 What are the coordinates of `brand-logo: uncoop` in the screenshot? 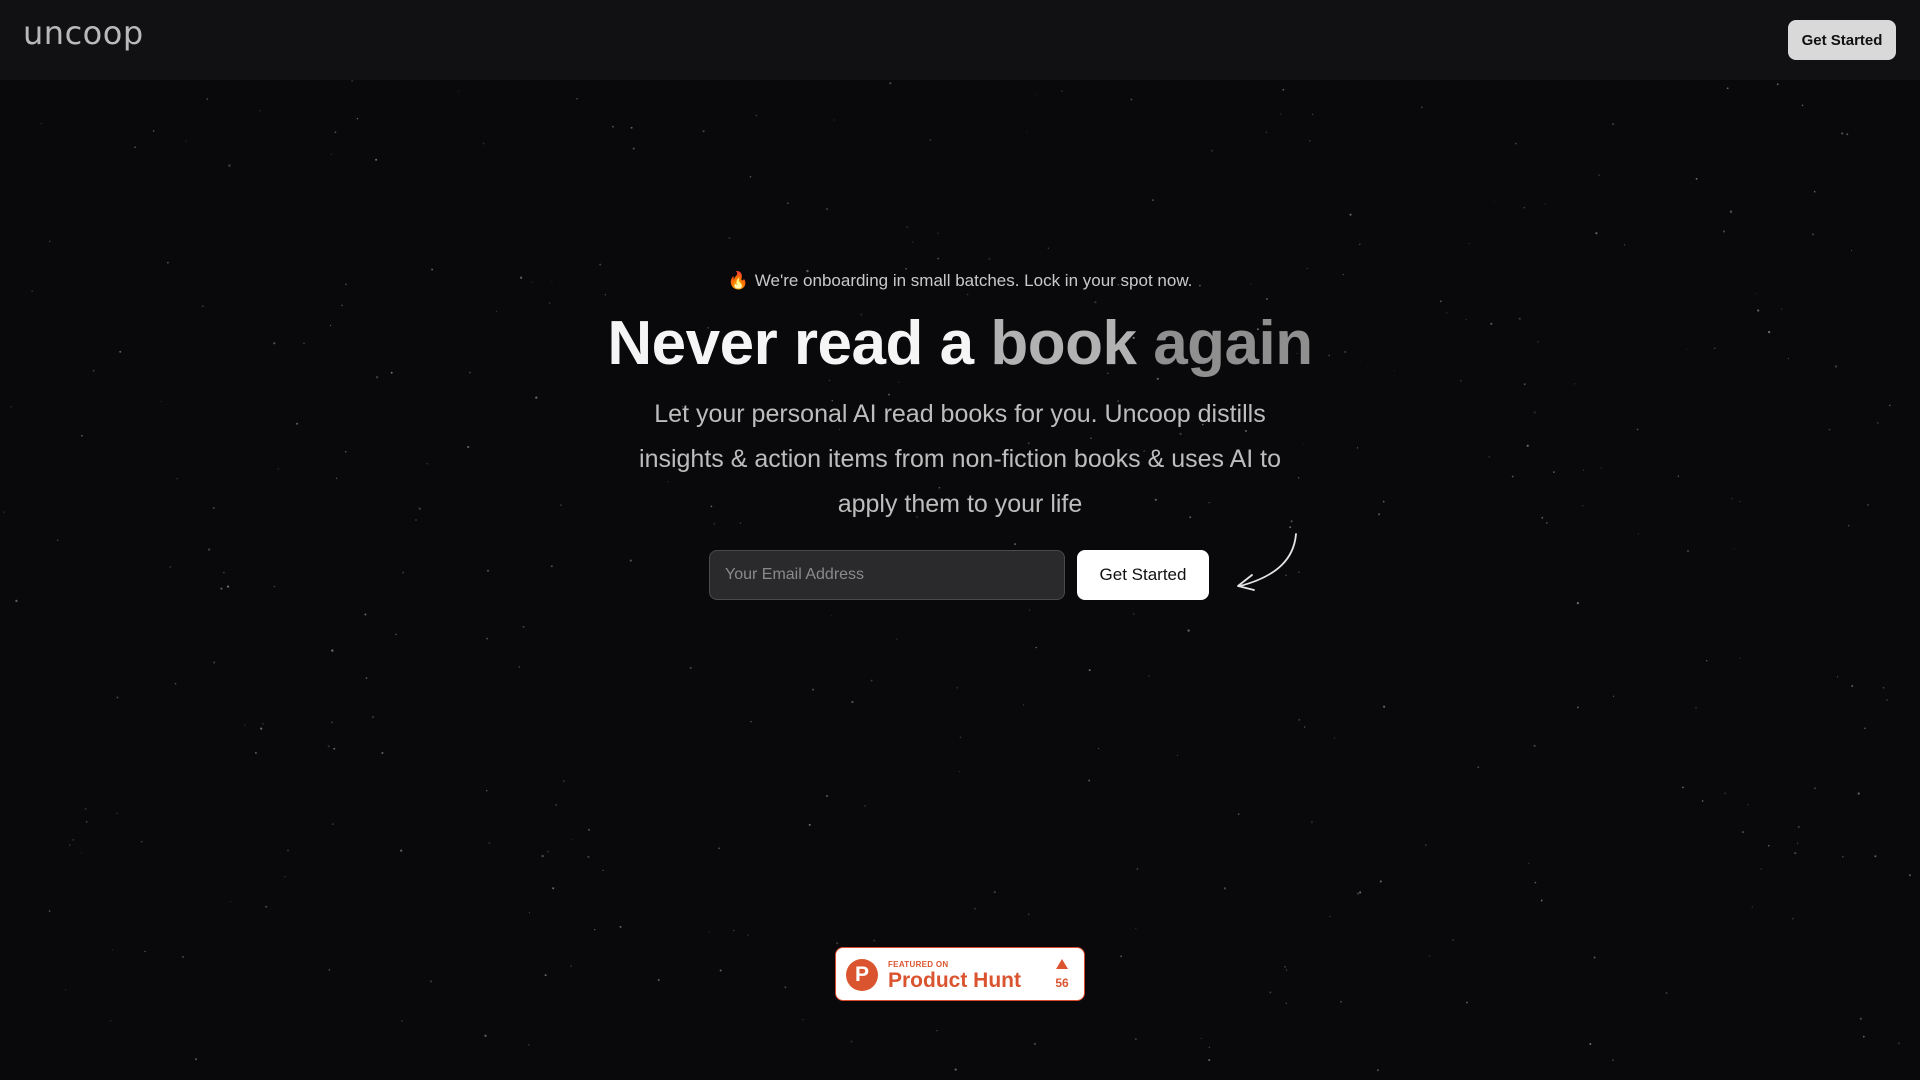 It's located at (83, 33).